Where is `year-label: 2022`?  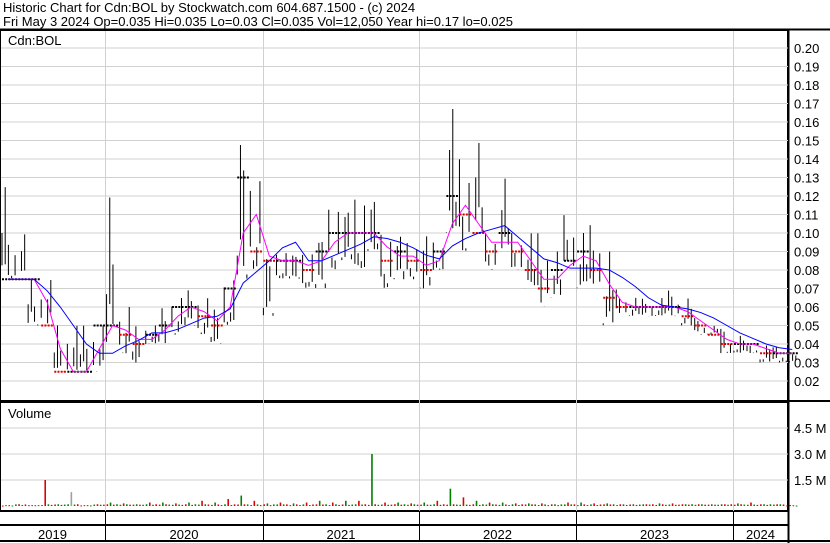 year-label: 2022 is located at coordinates (497, 534).